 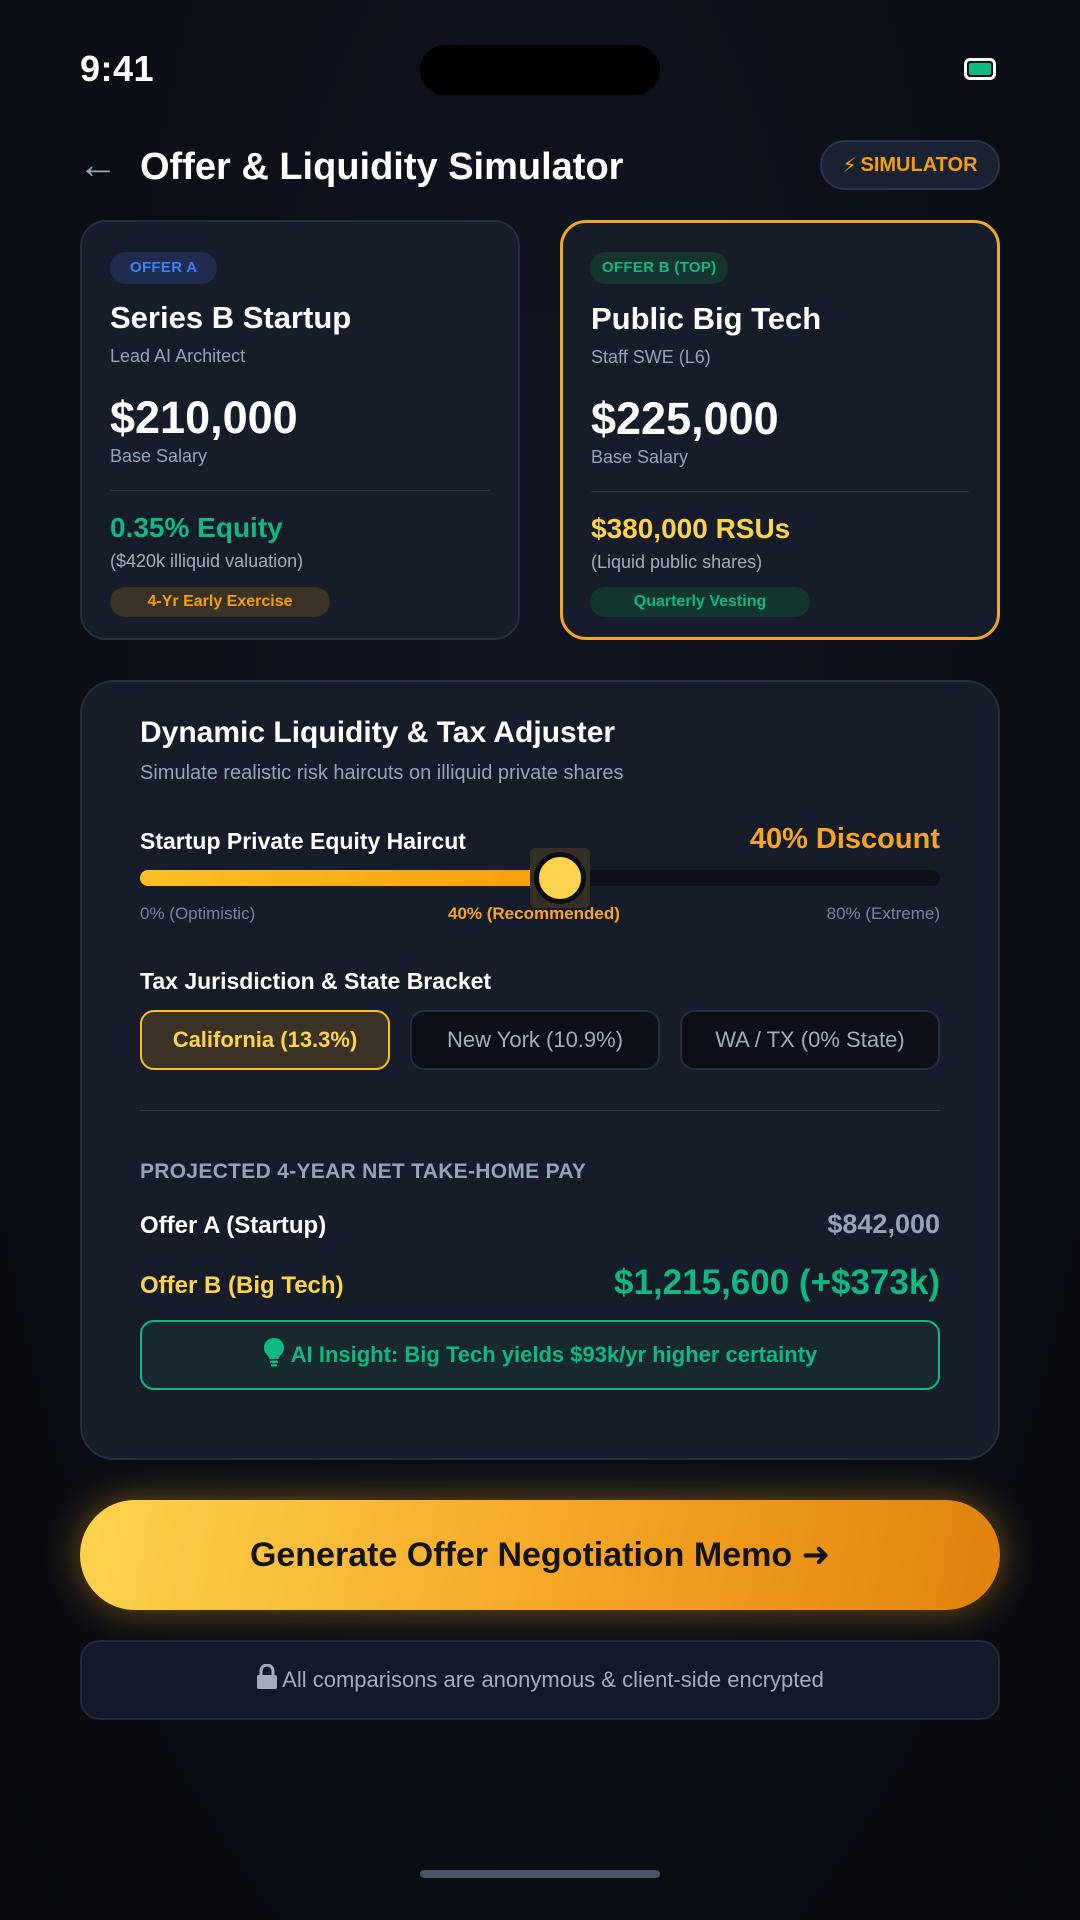 What do you see at coordinates (98, 165) in the screenshot?
I see `back-arrow-icon: ←` at bounding box center [98, 165].